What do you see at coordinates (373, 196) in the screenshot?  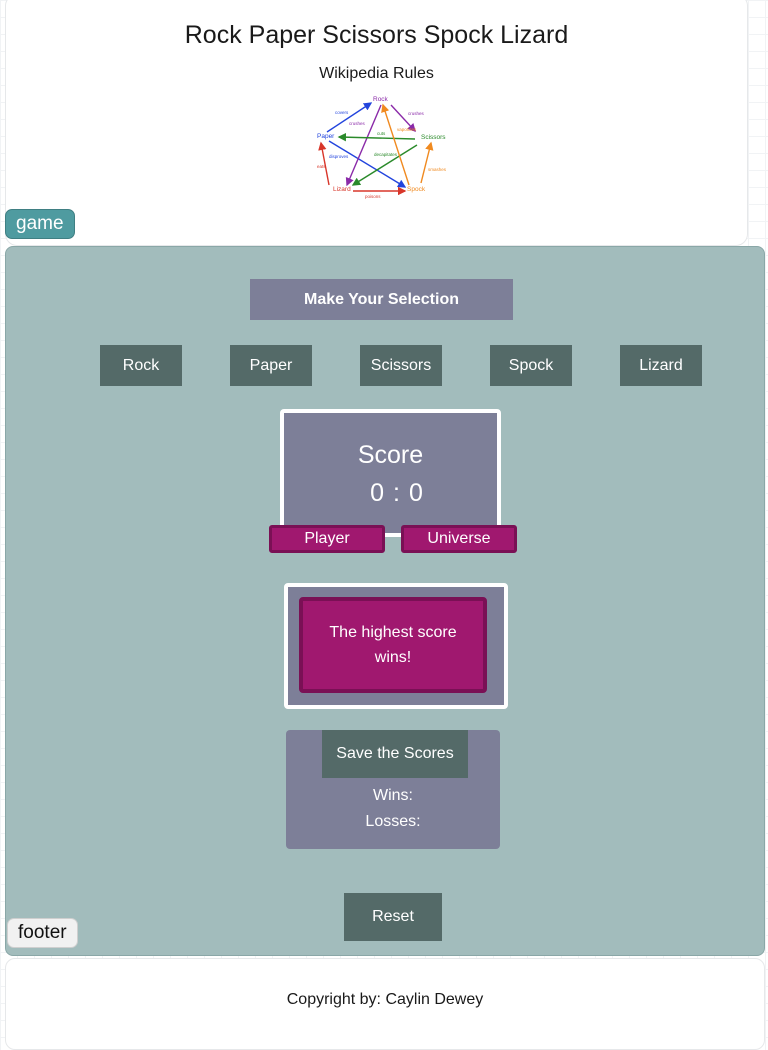 I see `diagram-verb: poisons` at bounding box center [373, 196].